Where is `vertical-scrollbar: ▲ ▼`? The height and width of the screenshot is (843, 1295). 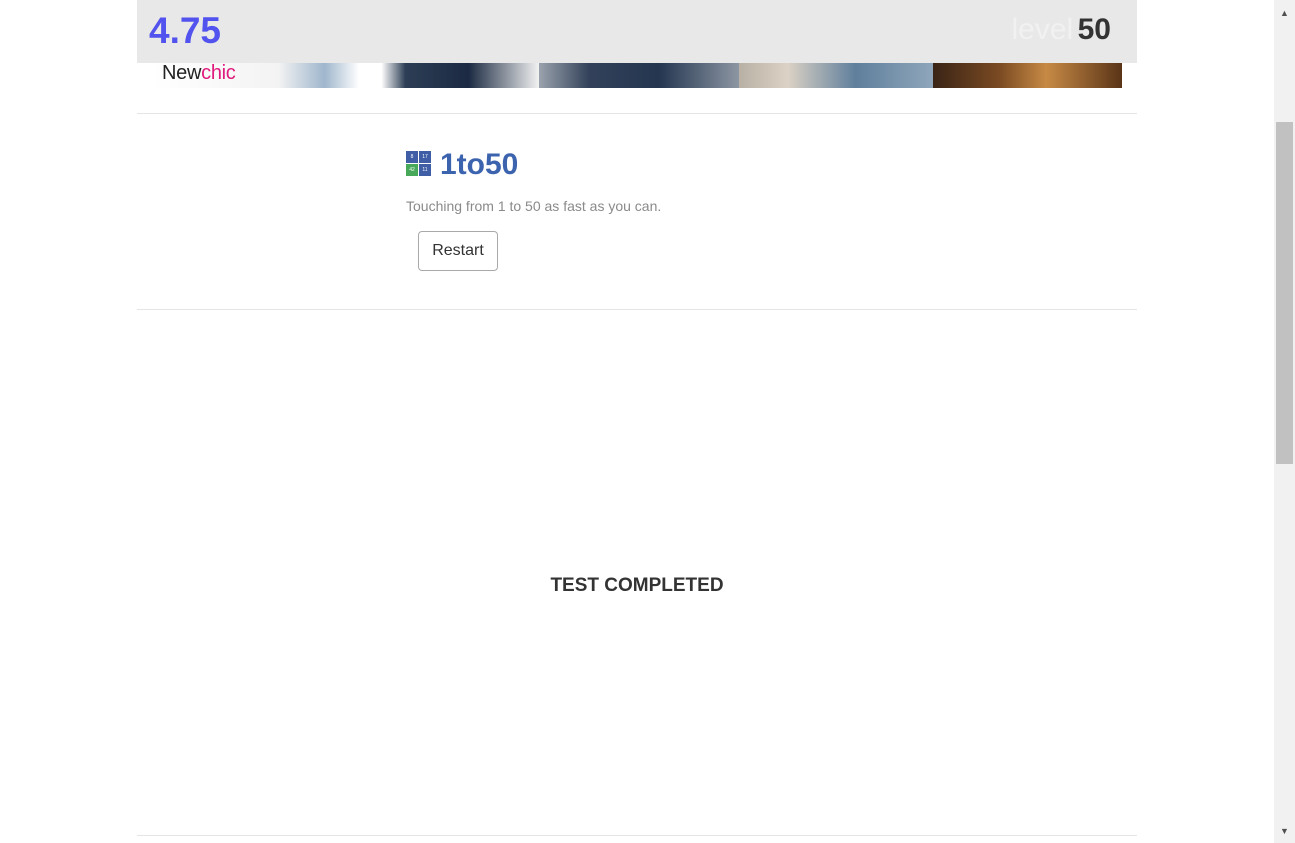
vertical-scrollbar: ▲ ▼ is located at coordinates (1284, 421).